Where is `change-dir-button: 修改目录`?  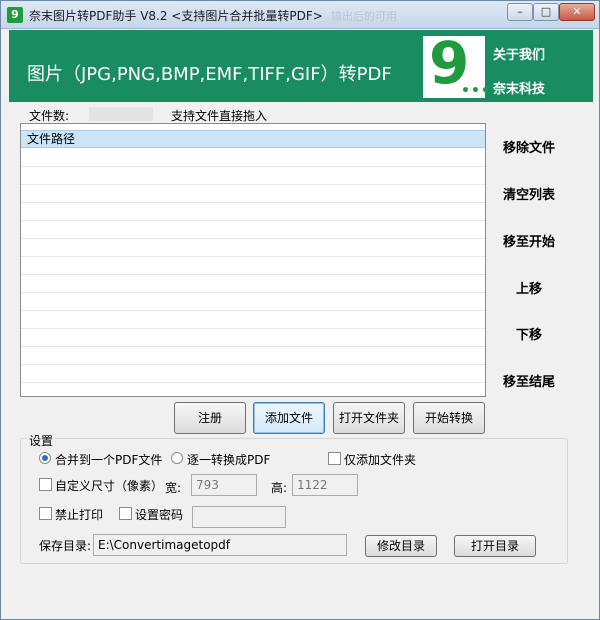 change-dir-button: 修改目录 is located at coordinates (401, 546).